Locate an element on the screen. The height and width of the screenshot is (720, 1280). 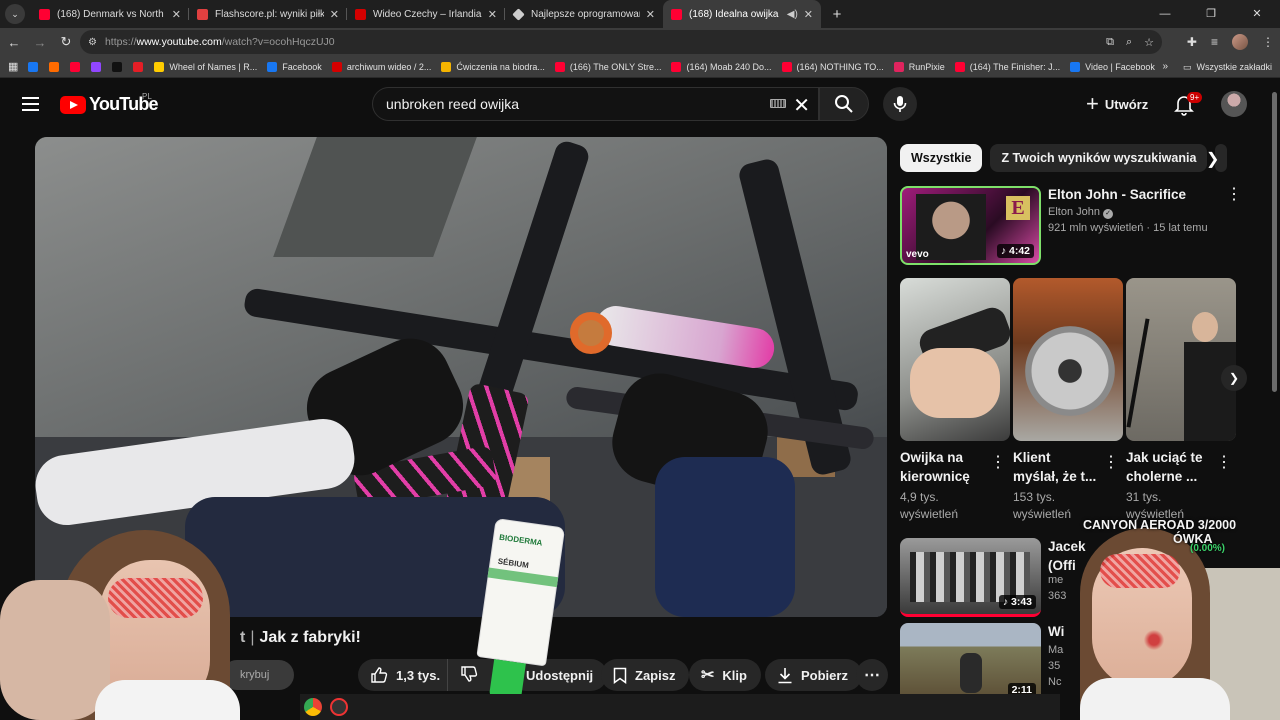
profile-avatar is located at coordinates (1240, 42).